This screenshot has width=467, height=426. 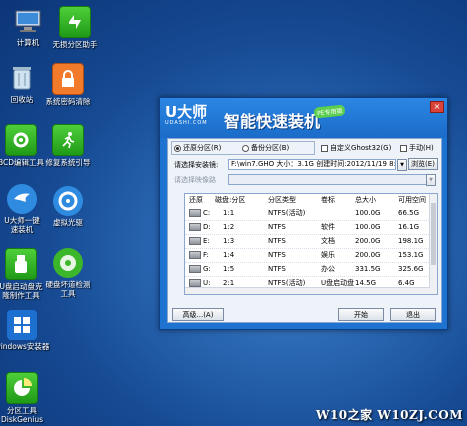 I want to click on total-size: 100.0G, so click(x=368, y=213).